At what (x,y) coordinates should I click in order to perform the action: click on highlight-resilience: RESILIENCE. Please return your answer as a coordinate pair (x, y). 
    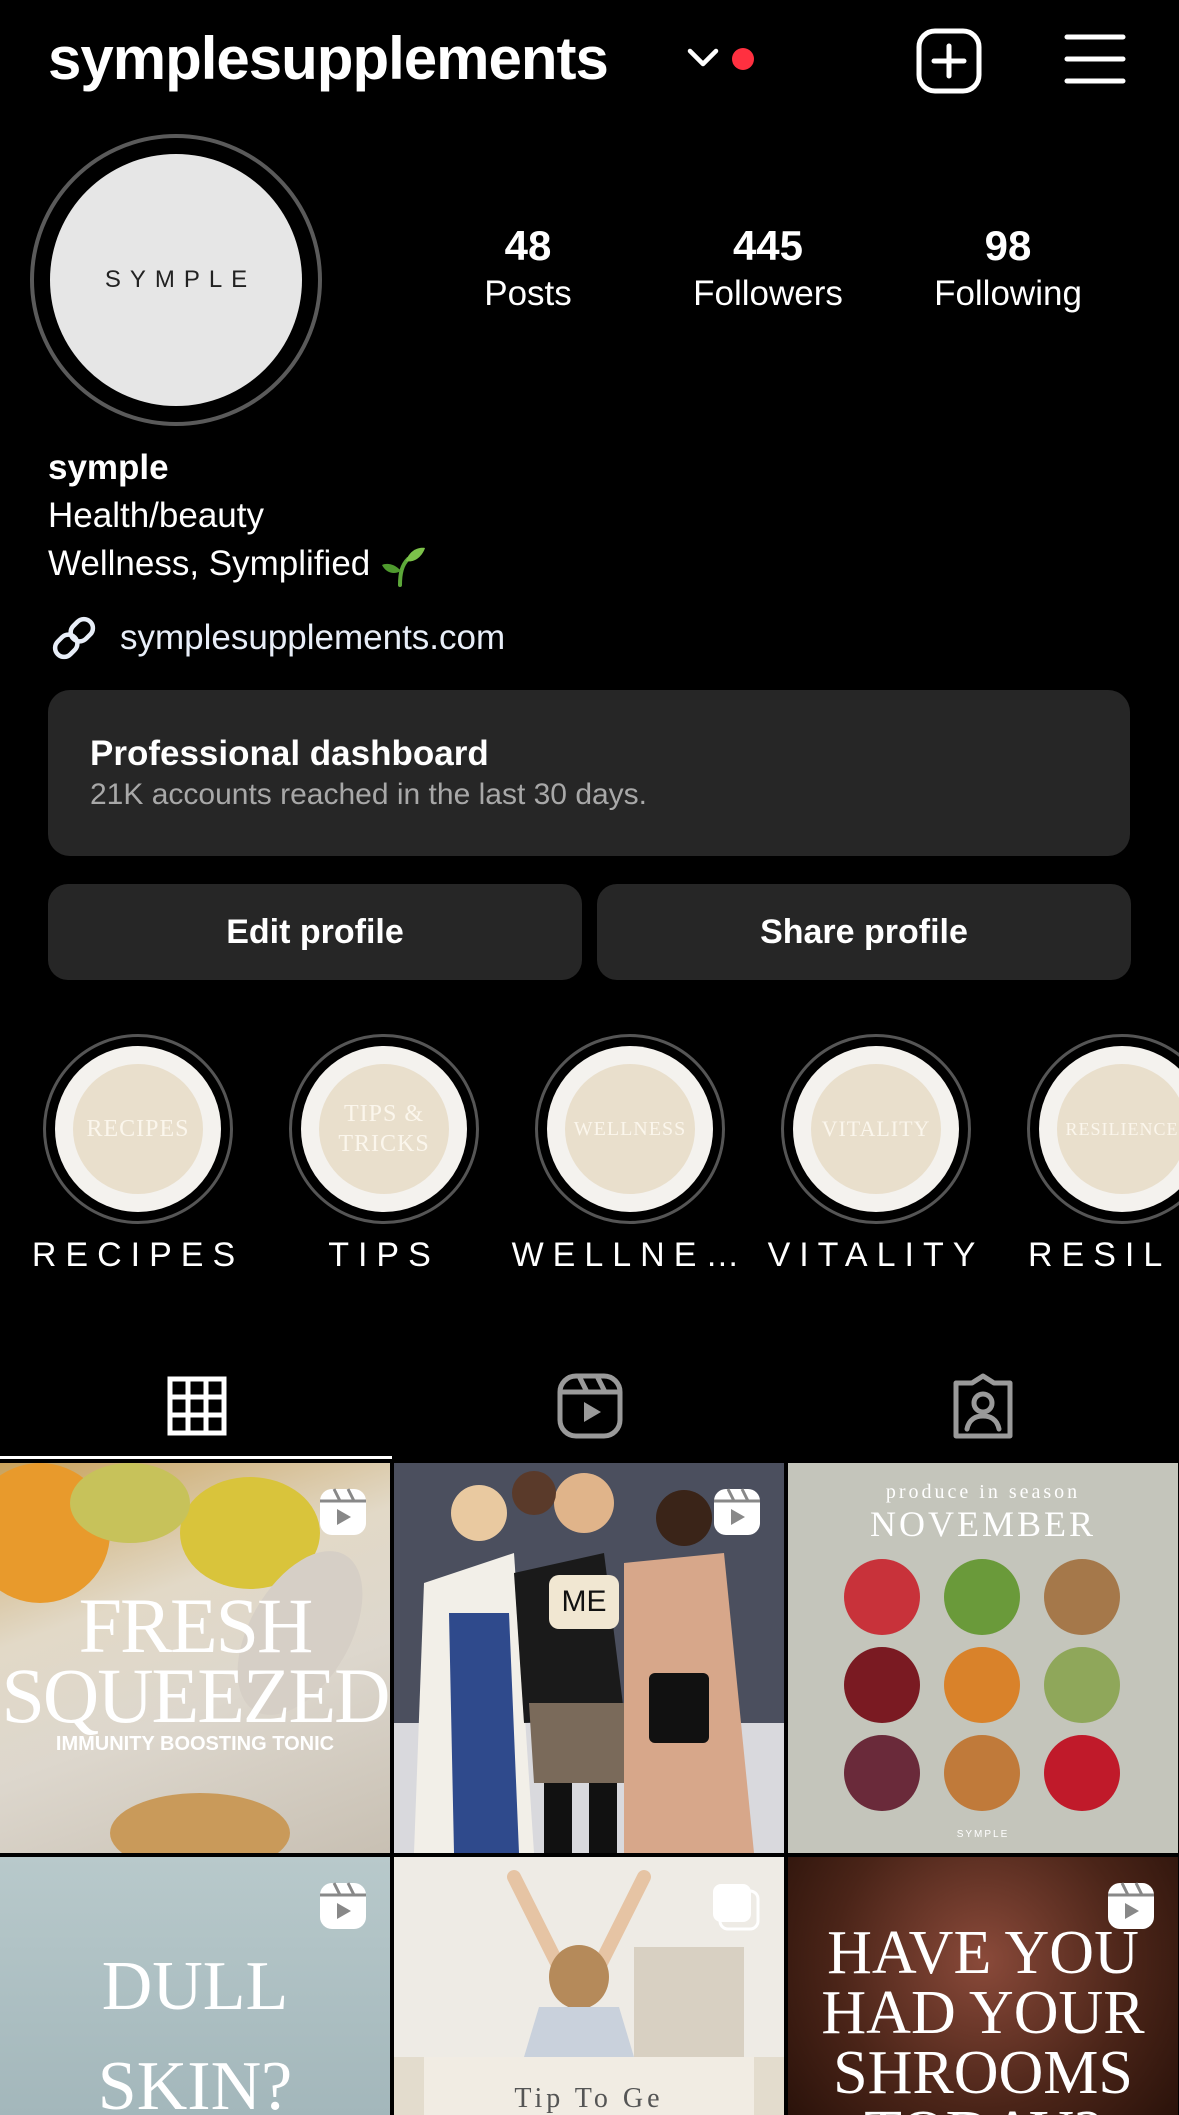
    Looking at the image, I should click on (1103, 1129).